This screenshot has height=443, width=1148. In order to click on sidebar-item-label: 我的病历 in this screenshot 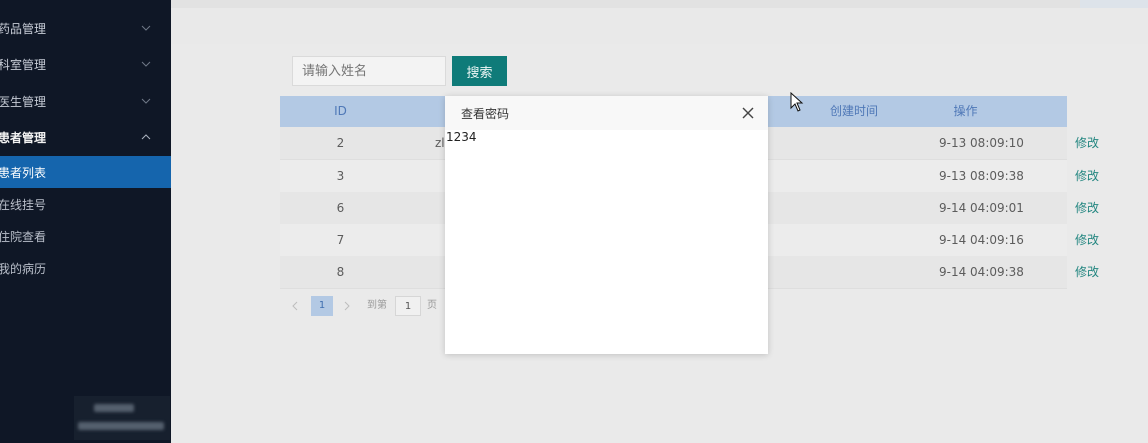, I will do `click(23, 268)`.